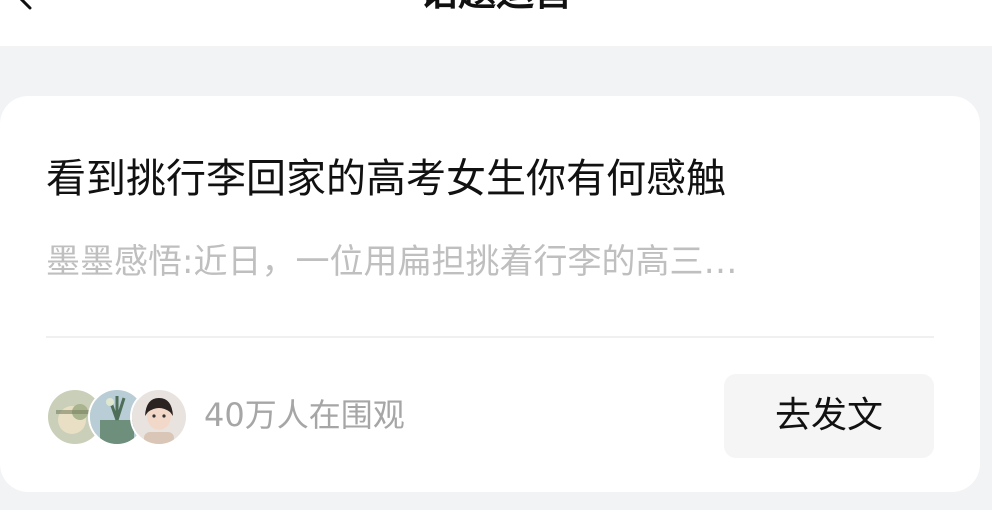  What do you see at coordinates (386, 179) in the screenshot?
I see `topic-title: 看到挑行李回家的高考女生你有何感触` at bounding box center [386, 179].